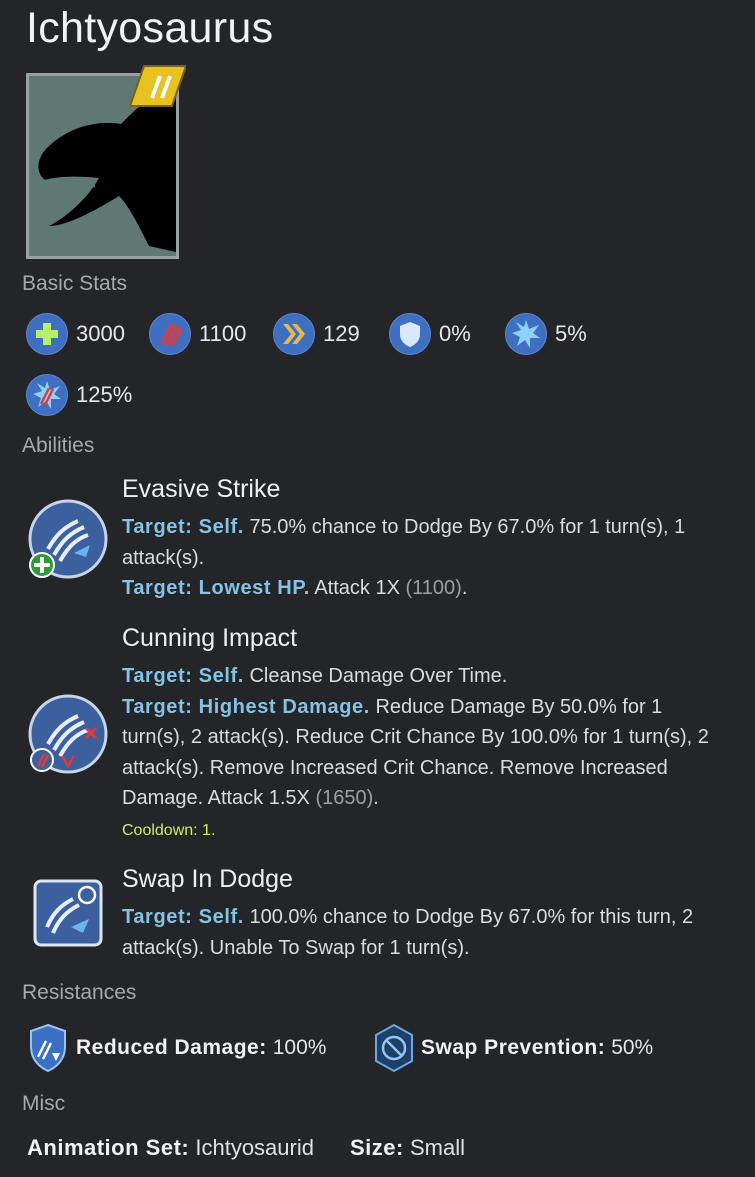 Image resolution: width=755 pixels, height=1177 pixels. Describe the element at coordinates (407, 1148) in the screenshot. I see `creature-size: Size: Small` at that location.